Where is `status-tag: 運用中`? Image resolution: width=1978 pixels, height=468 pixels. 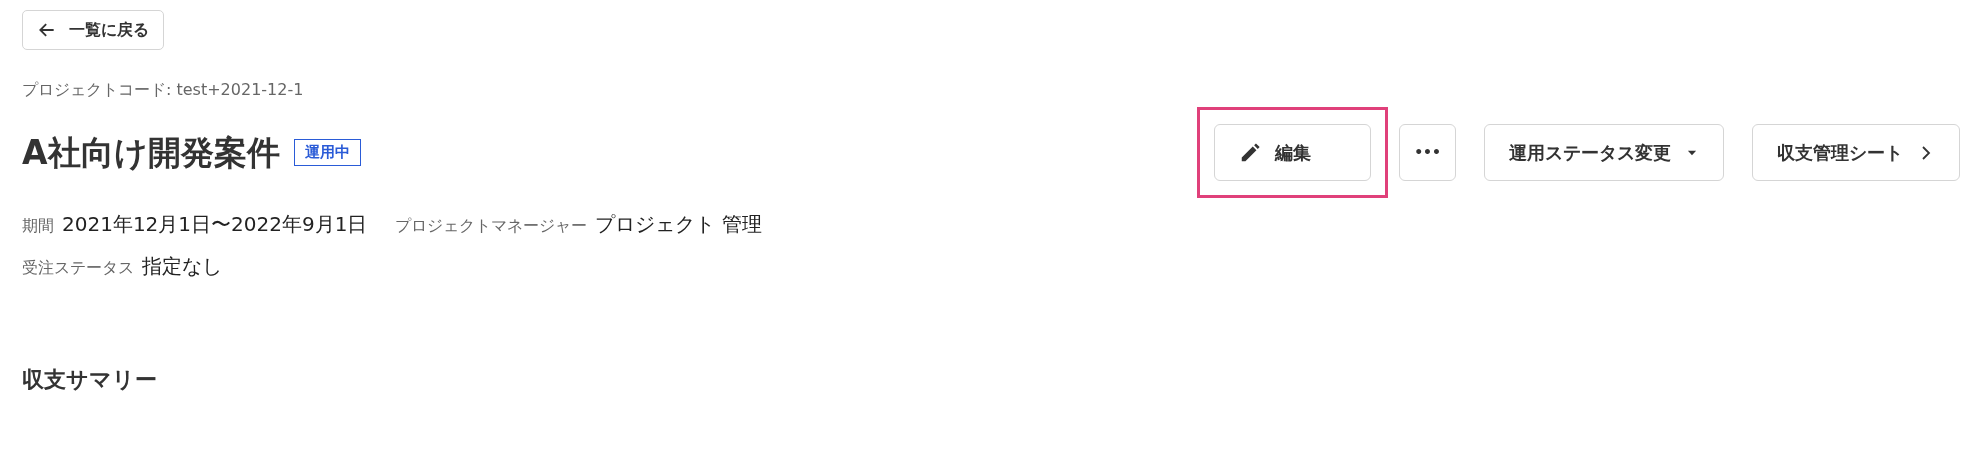 status-tag: 運用中 is located at coordinates (327, 152).